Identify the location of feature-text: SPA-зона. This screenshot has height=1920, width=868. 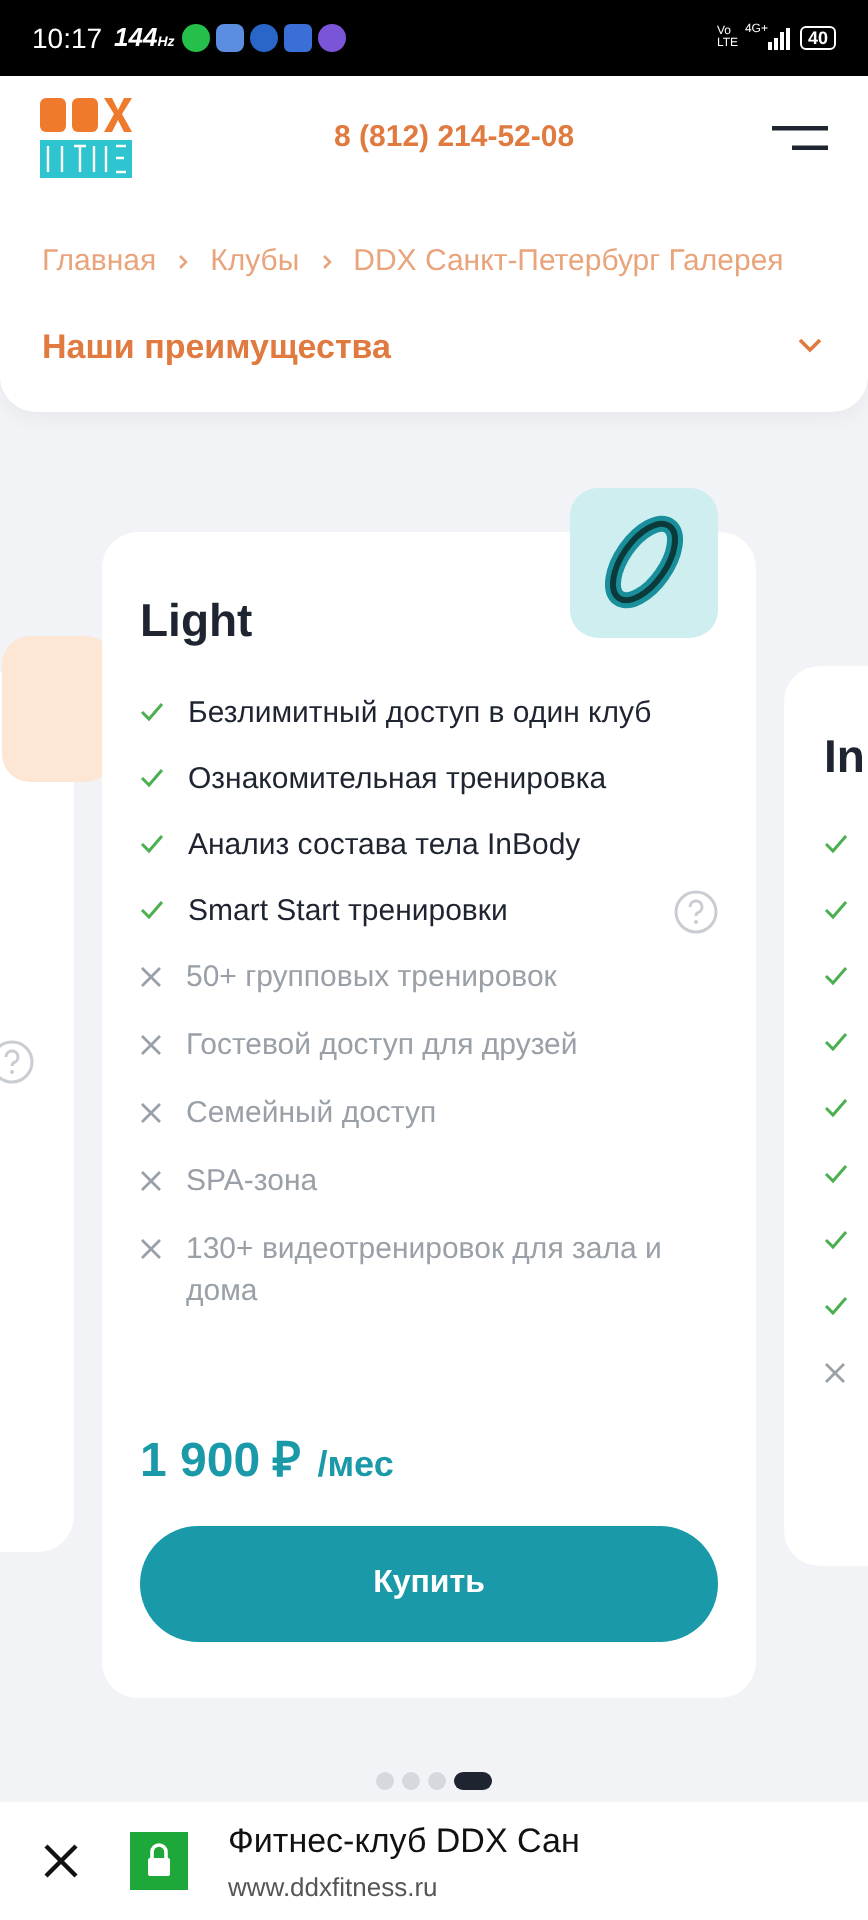
(252, 1182).